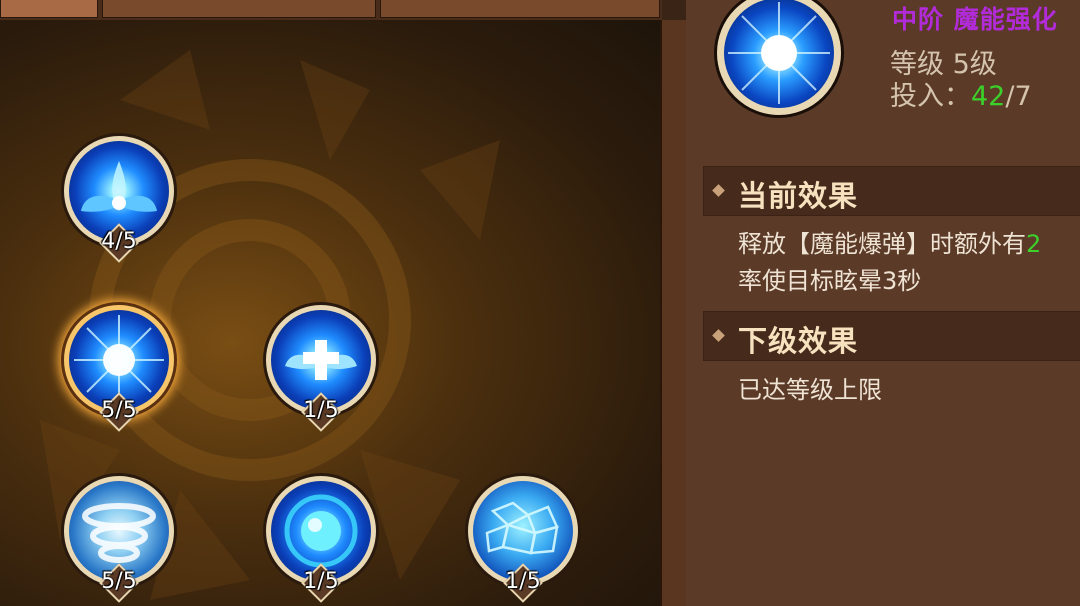 Image resolution: width=1080 pixels, height=606 pixels. What do you see at coordinates (830, 281) in the screenshot?
I see `current-effect-line-2: 率使目标眩晕3秒` at bounding box center [830, 281].